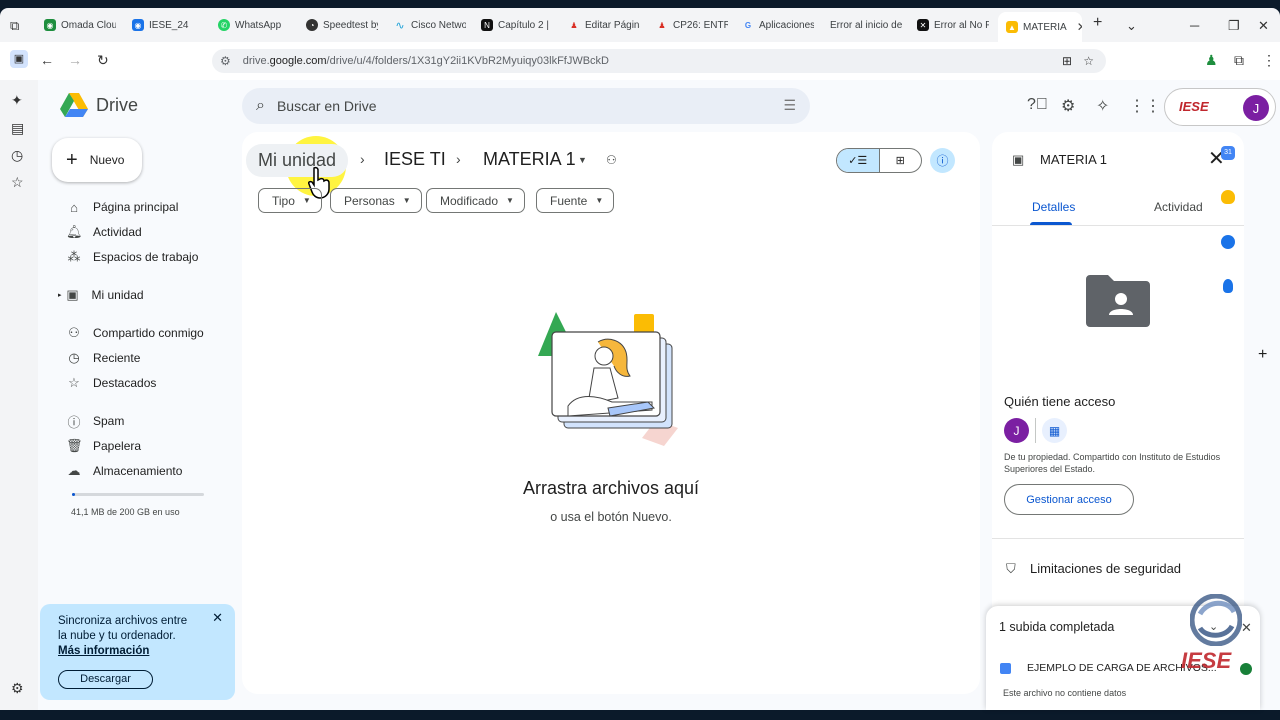 This screenshot has height=720, width=1280. Describe the element at coordinates (1016, 430) in the screenshot. I see `owner-avatar: J` at that location.